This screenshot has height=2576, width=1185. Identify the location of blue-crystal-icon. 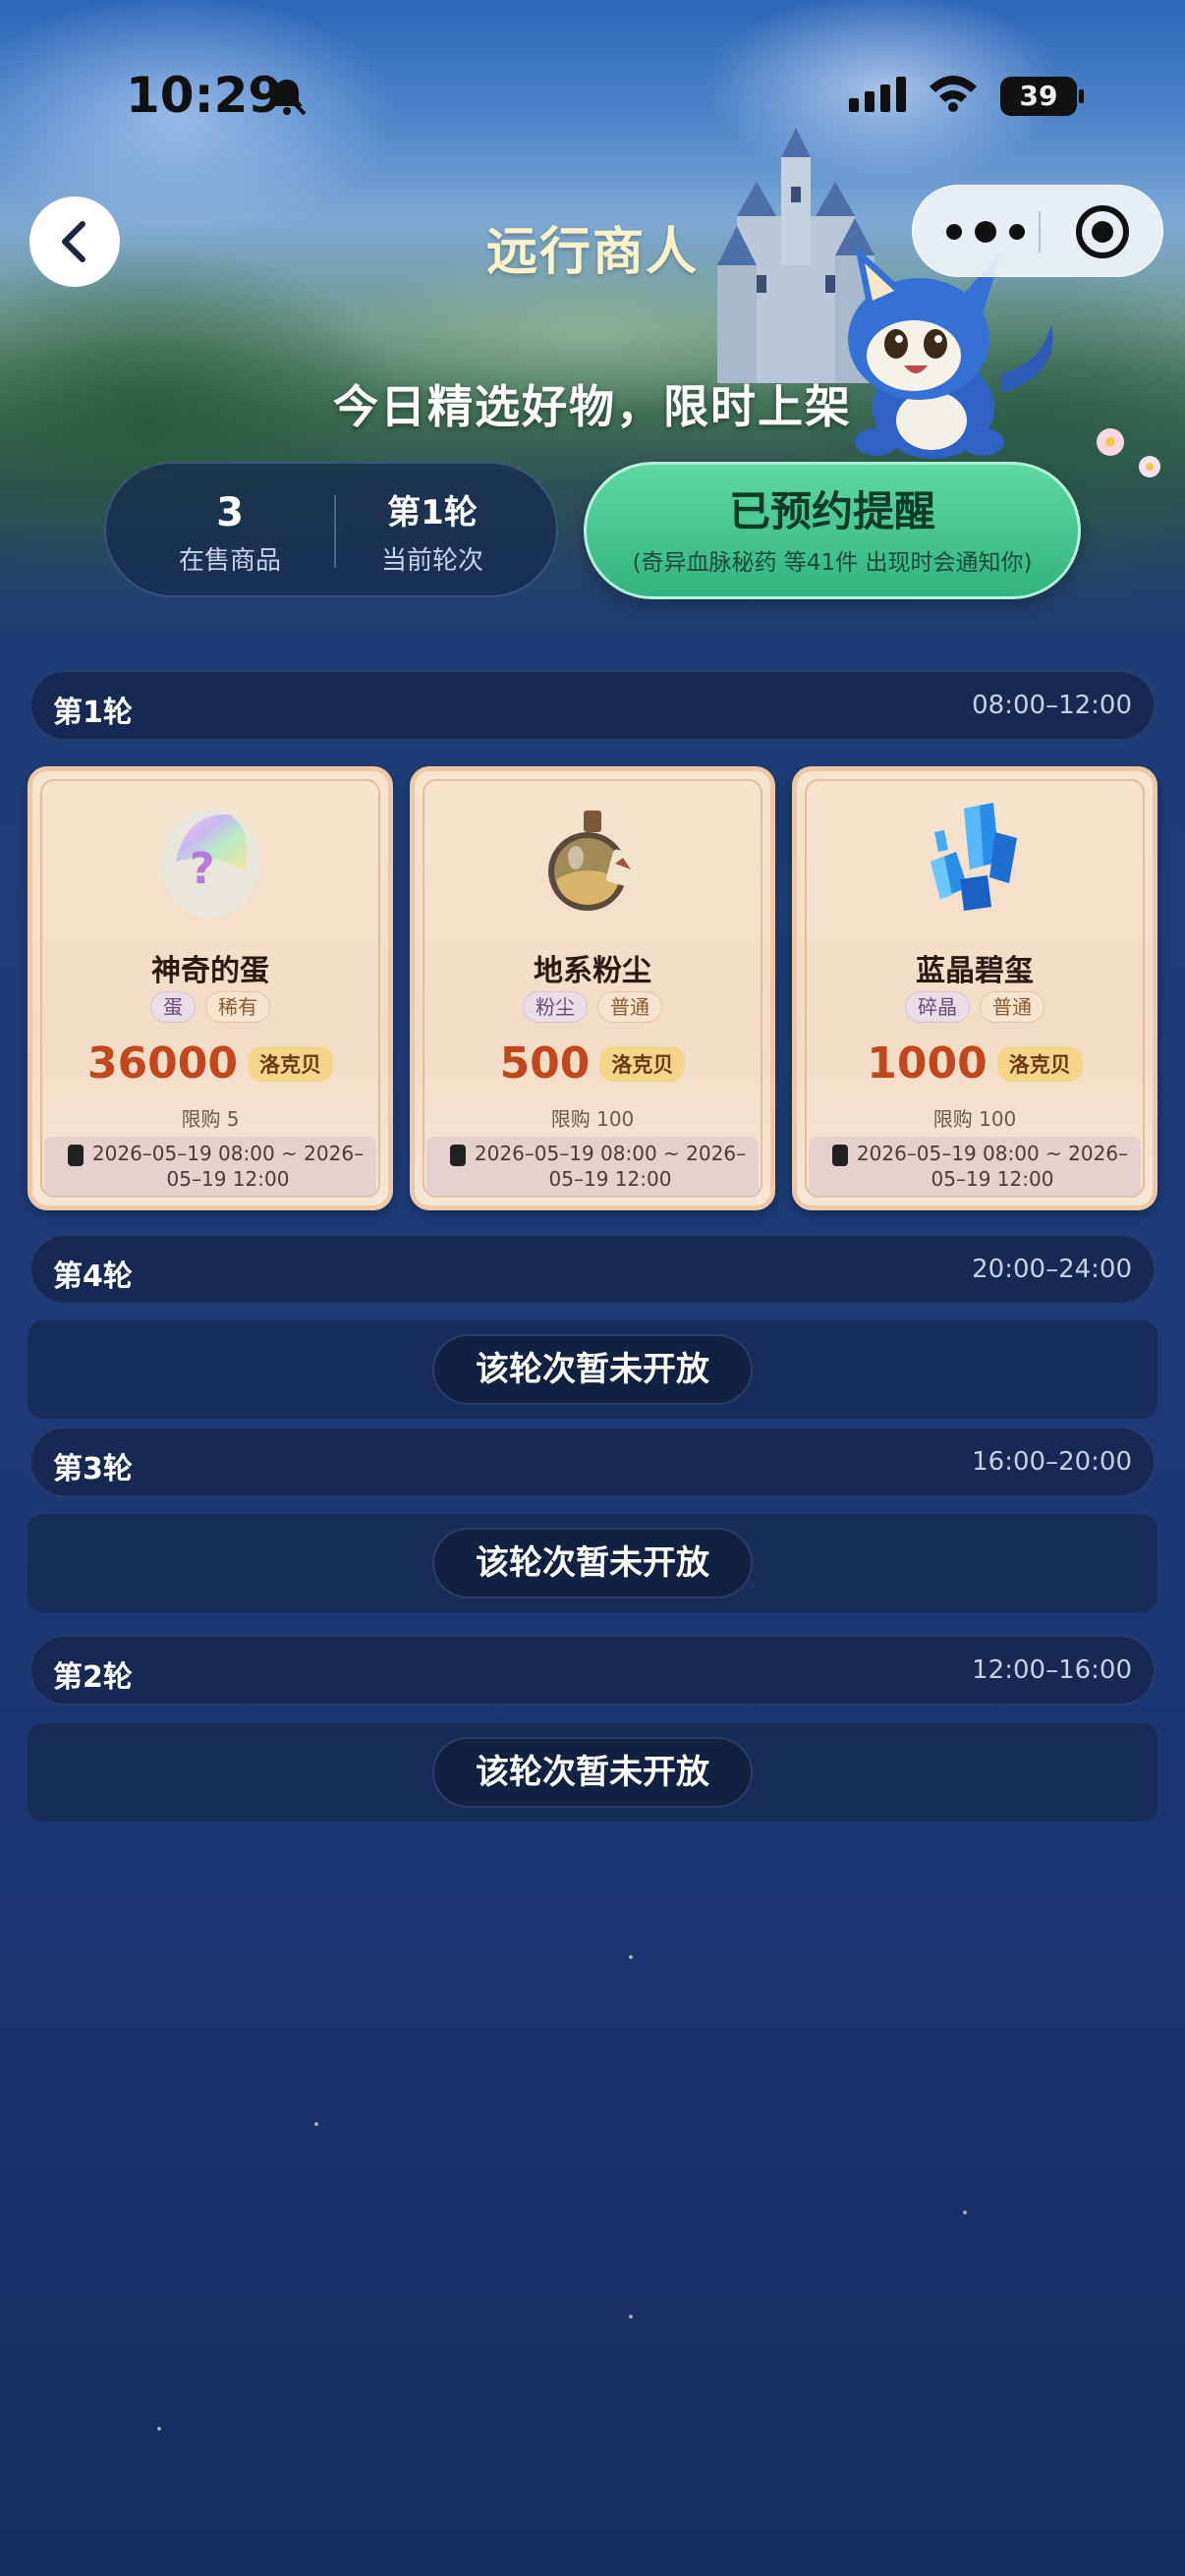
(974, 857).